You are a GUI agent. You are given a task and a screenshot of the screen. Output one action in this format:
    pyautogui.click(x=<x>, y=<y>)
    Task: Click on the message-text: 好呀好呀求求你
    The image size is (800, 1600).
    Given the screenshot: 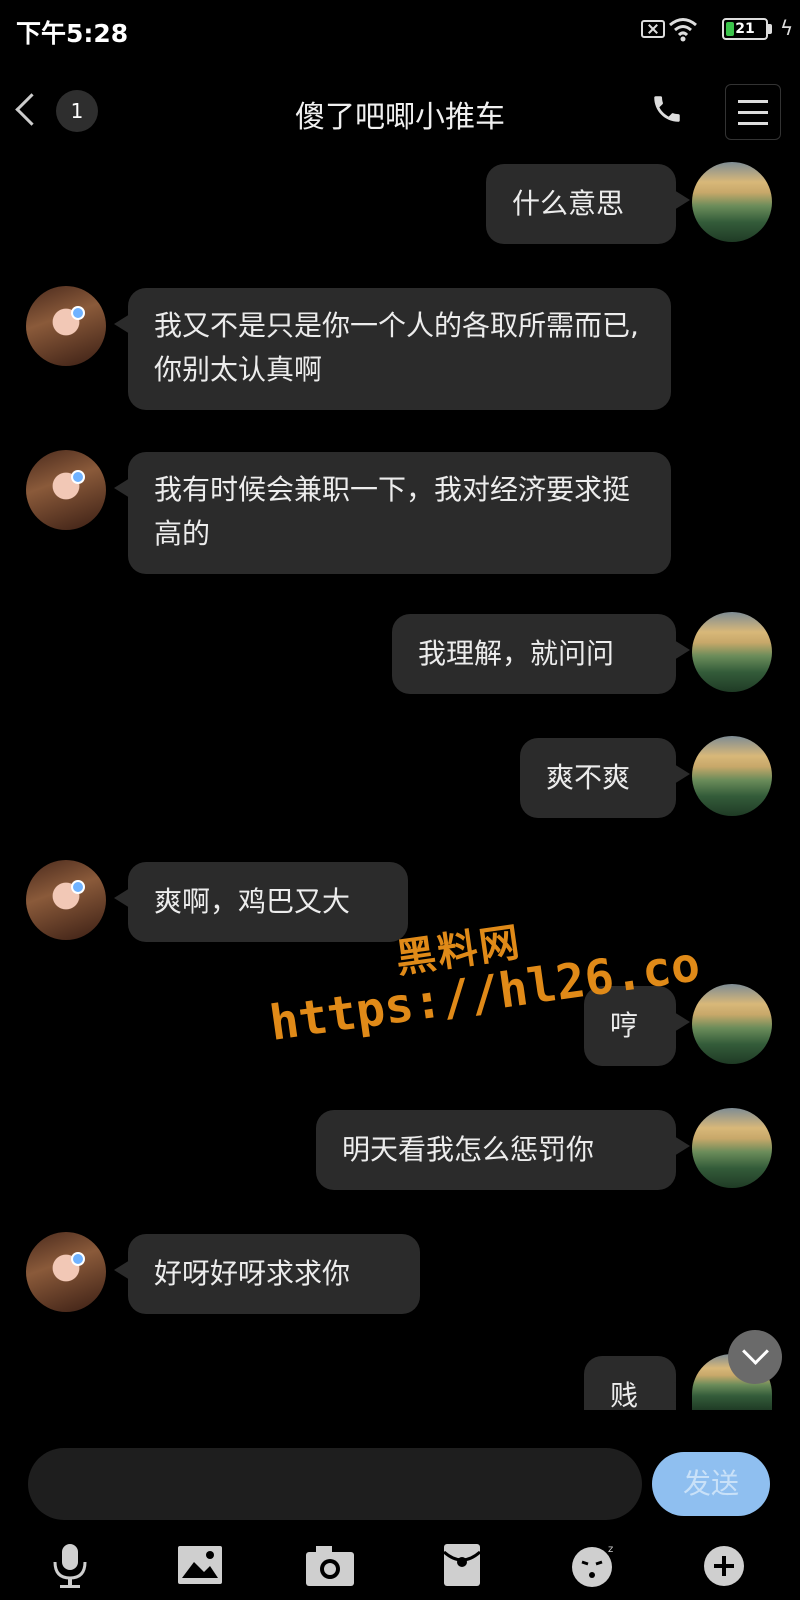 What is the action you would take?
    pyautogui.click(x=252, y=1273)
    